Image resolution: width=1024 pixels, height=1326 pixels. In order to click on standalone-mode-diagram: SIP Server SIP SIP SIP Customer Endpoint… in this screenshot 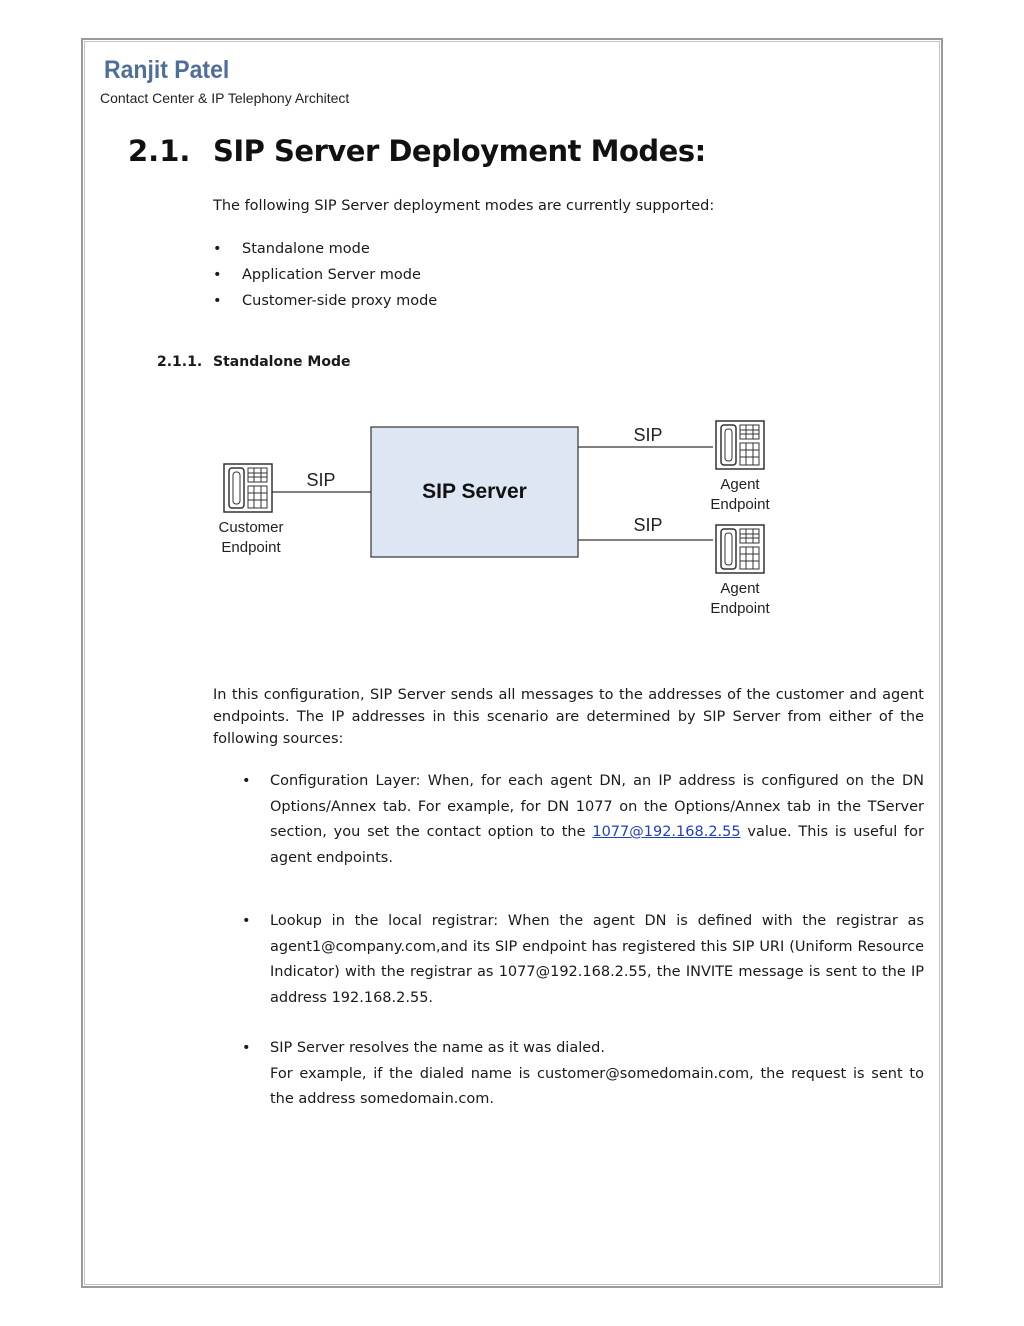, I will do `click(494, 518)`.